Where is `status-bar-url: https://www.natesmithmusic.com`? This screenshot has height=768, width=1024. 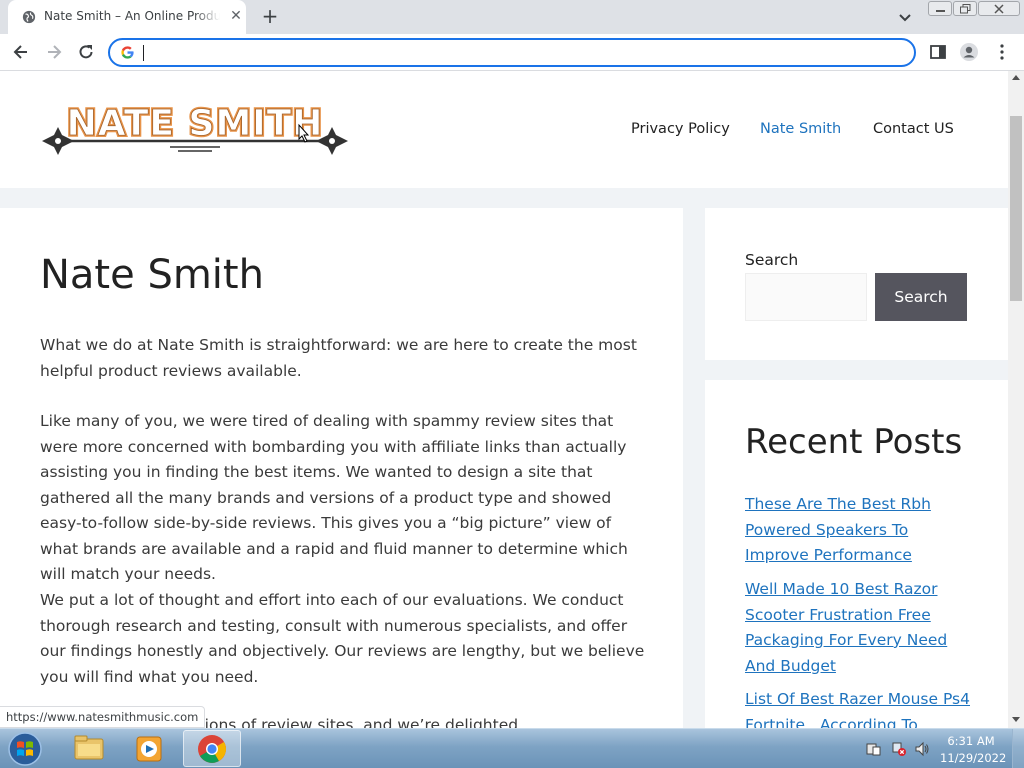 status-bar-url: https://www.natesmithmusic.com is located at coordinates (103, 717).